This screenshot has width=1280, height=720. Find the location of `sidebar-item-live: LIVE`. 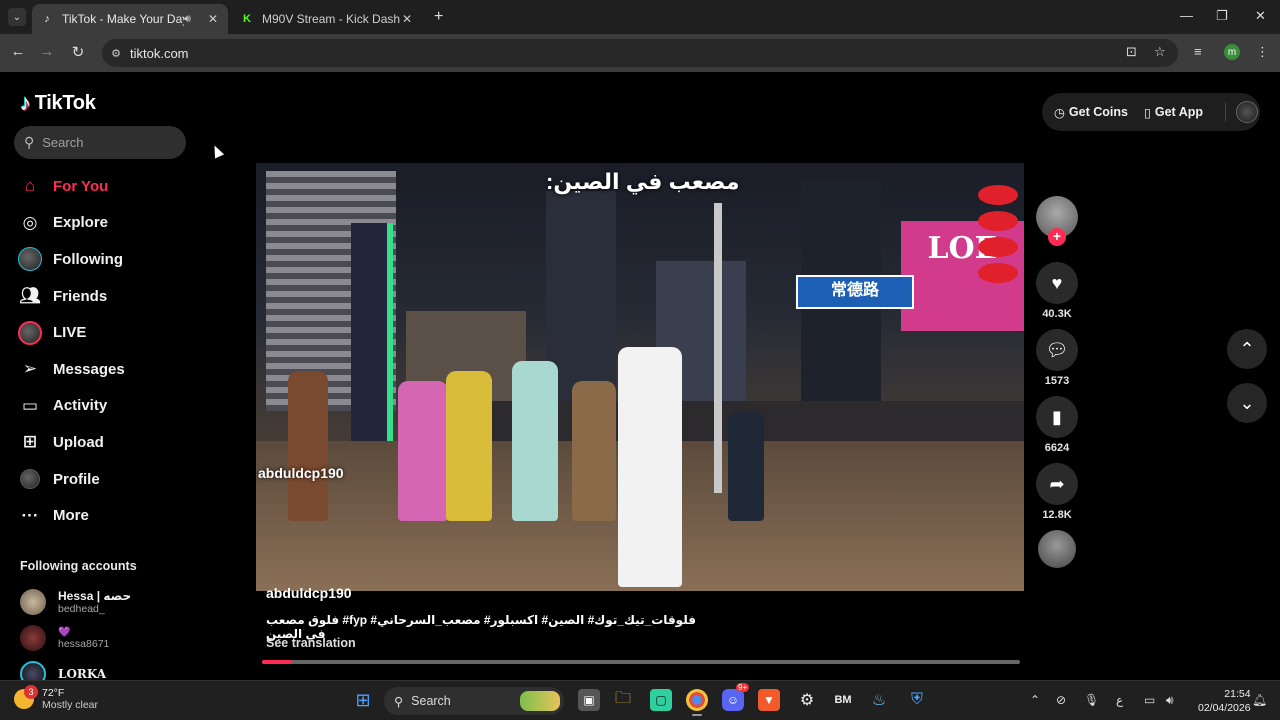

sidebar-item-live: LIVE is located at coordinates (113, 332).